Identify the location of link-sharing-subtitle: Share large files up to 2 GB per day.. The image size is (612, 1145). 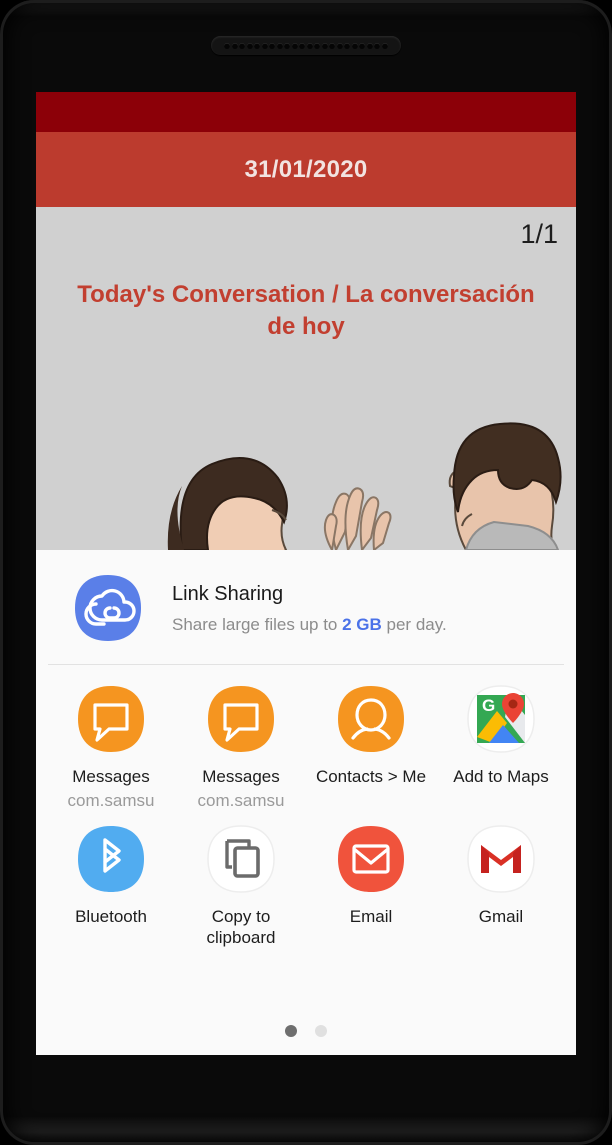
(309, 625).